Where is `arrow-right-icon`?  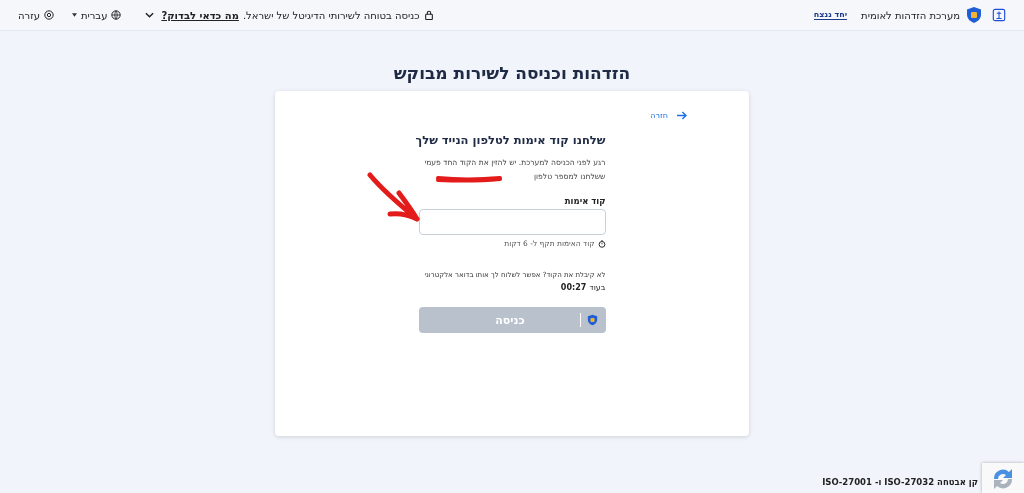 arrow-right-icon is located at coordinates (681, 115).